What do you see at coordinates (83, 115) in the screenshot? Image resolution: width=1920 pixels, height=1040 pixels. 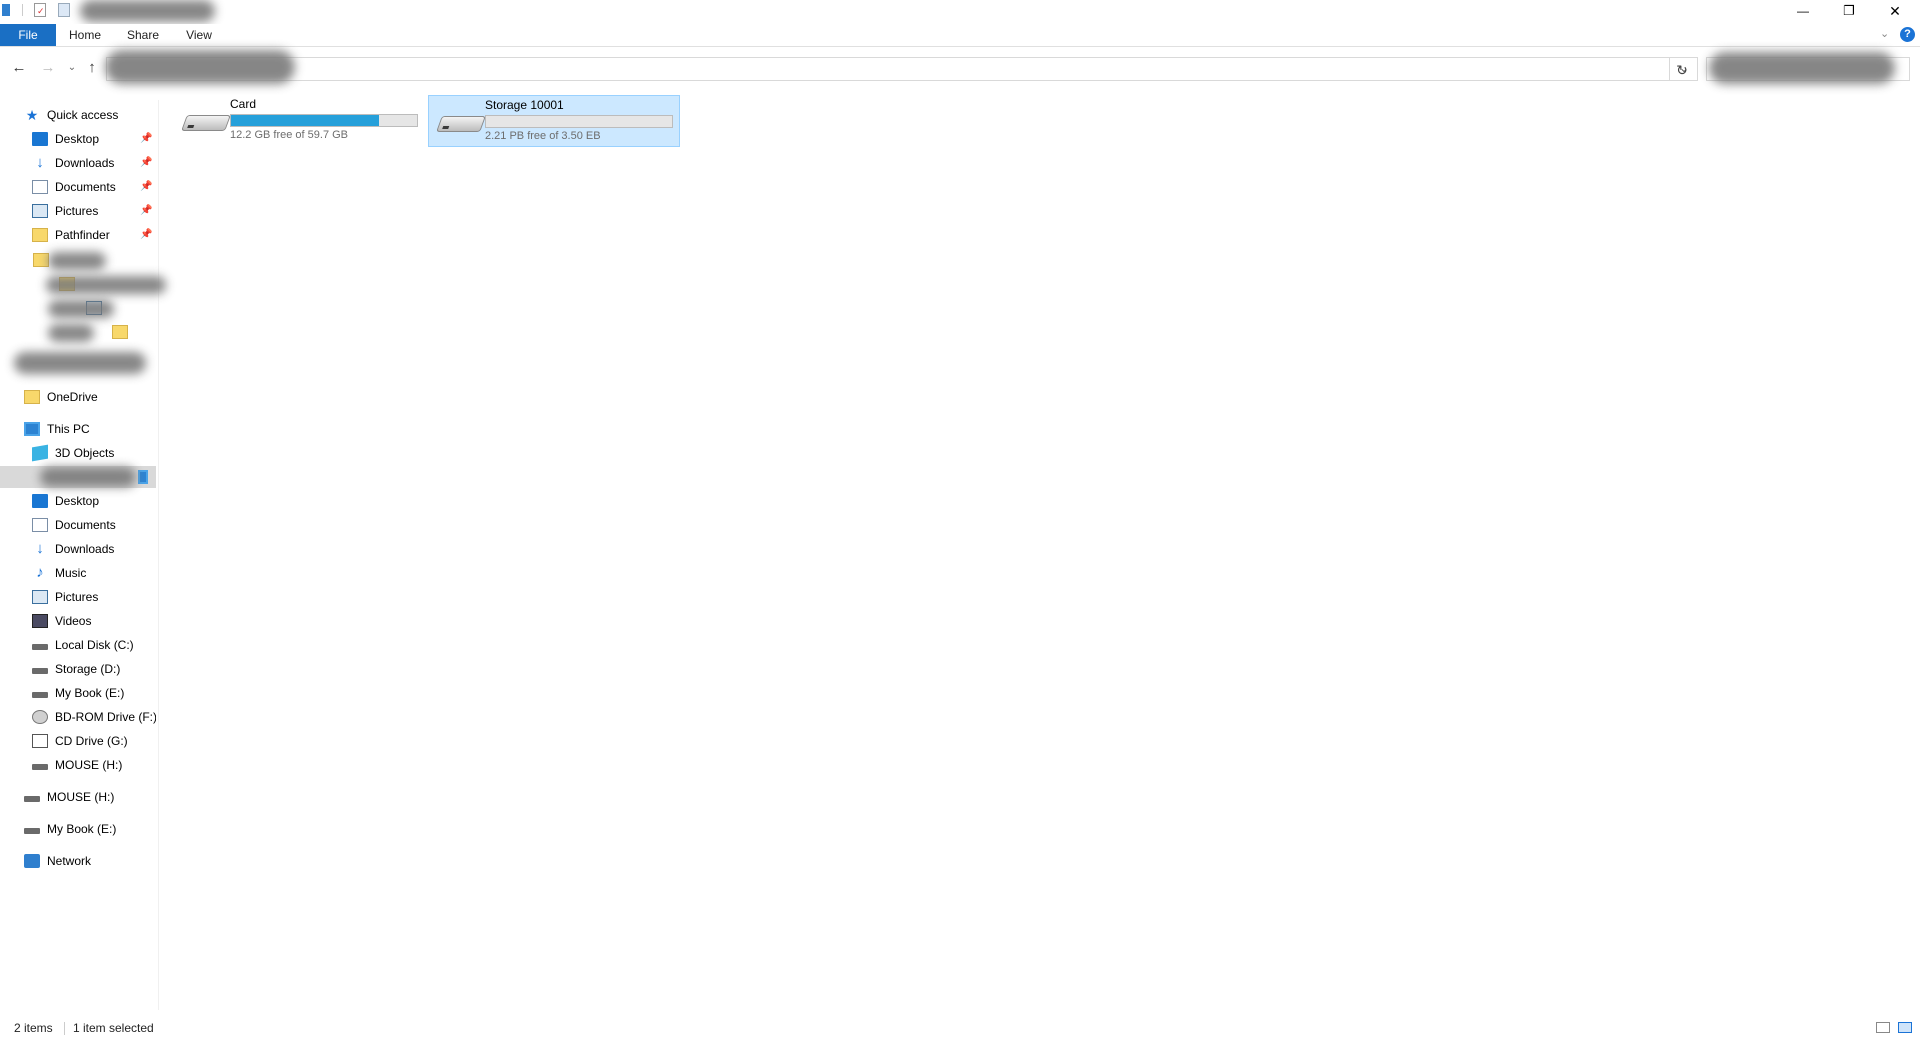 I see `quick-access-label: Quick access` at bounding box center [83, 115].